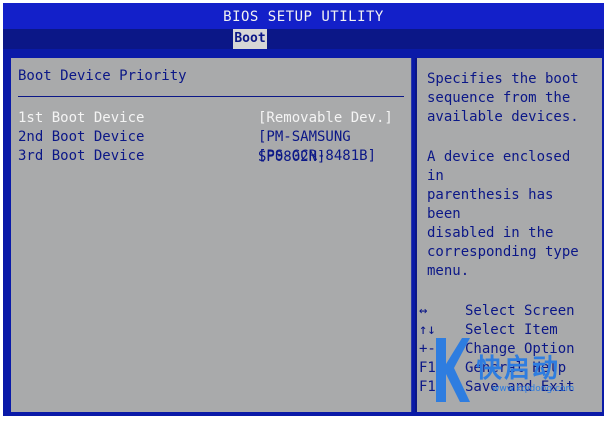 The width and height of the screenshot is (609, 421). I want to click on boot-device-row-2: 2nd Boot Device [PM-SAMSUNG SP0802N], so click(212, 146).